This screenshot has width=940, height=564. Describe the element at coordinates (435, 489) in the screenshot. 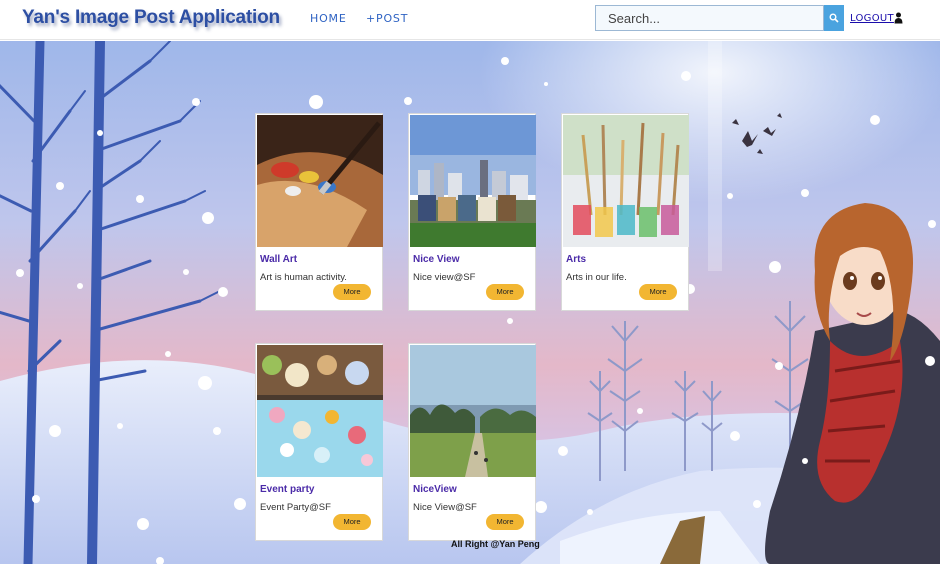

I see `post-title: NiceView` at that location.